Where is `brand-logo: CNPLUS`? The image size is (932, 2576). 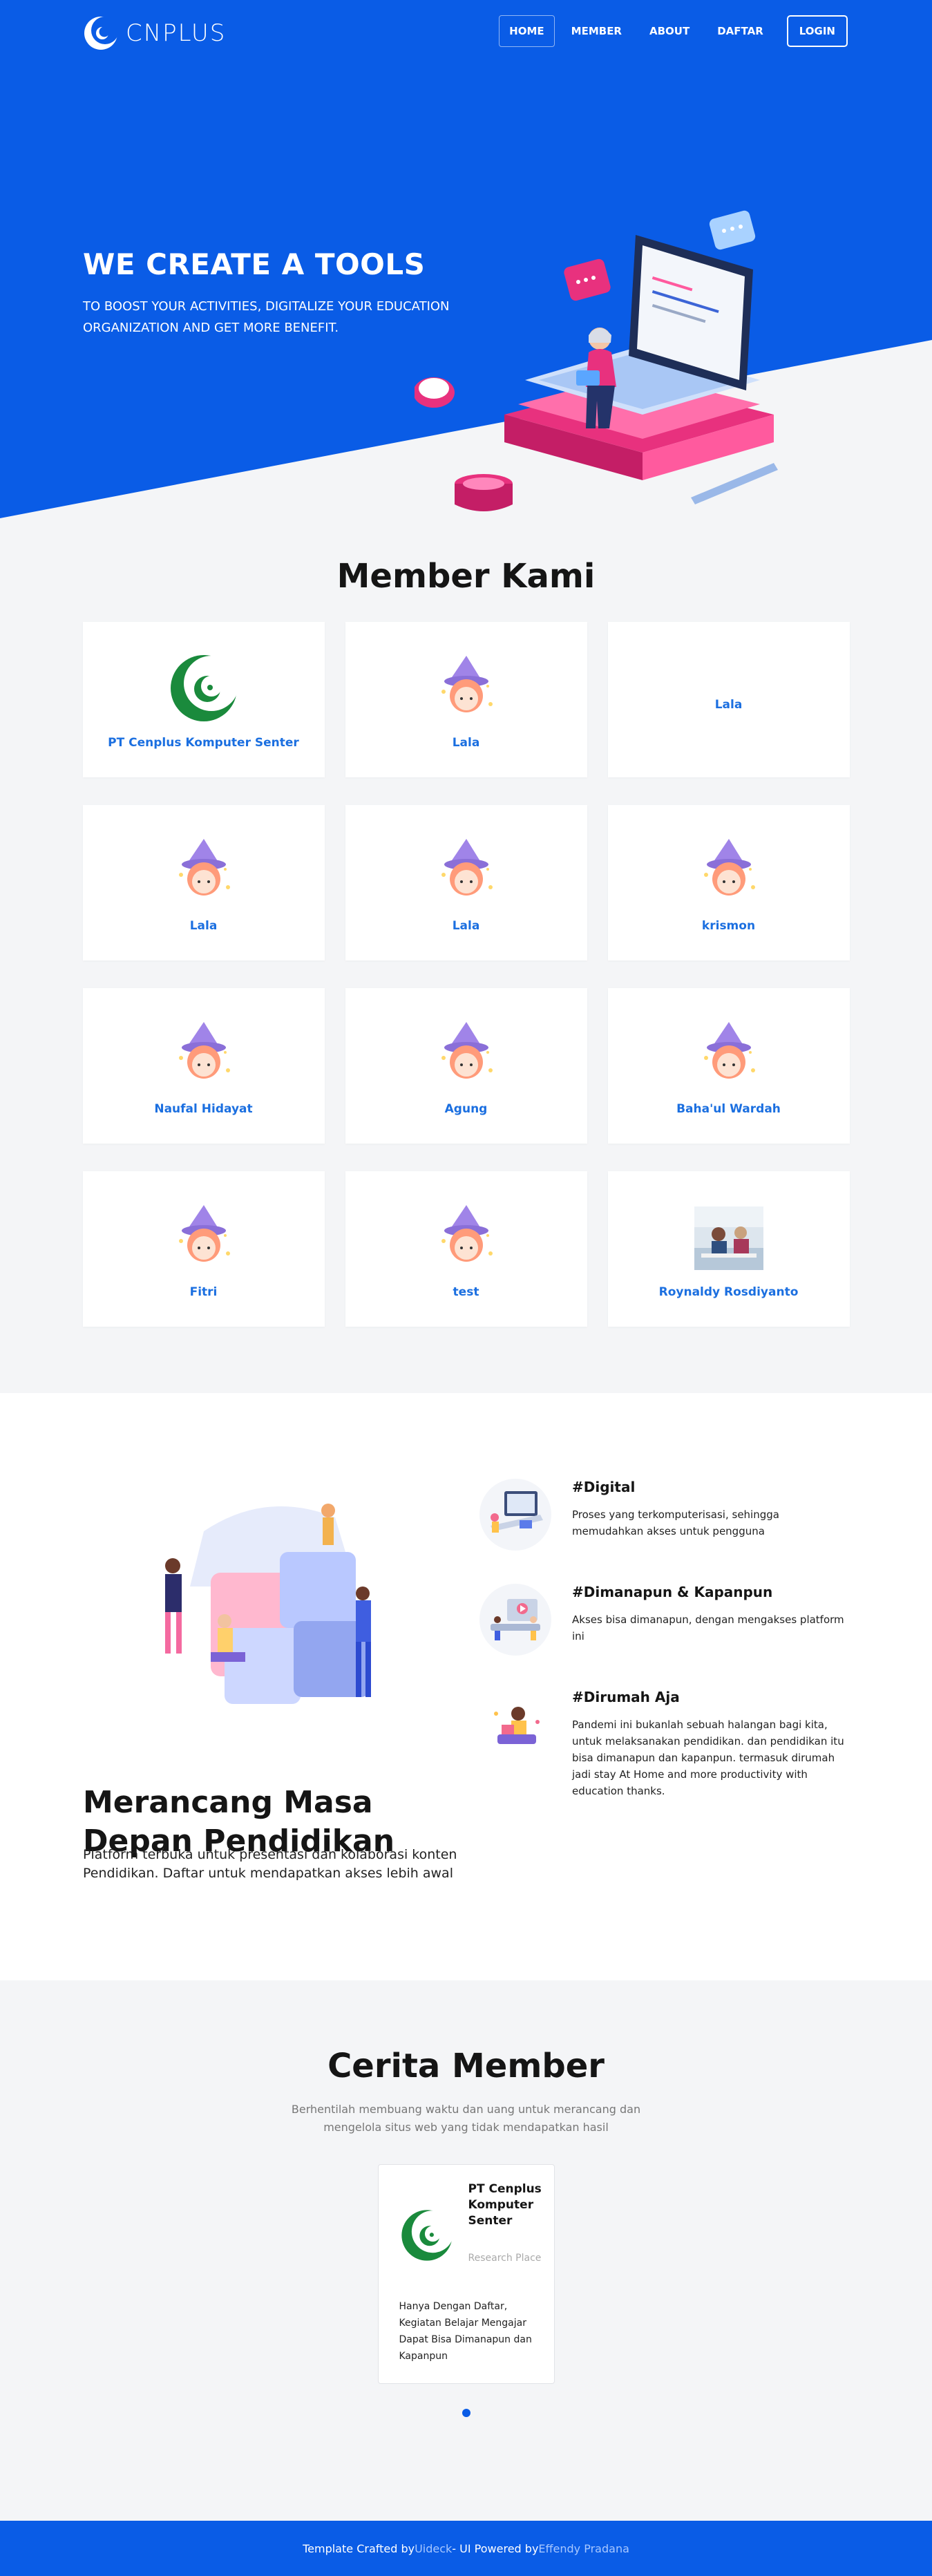 brand-logo: CNPLUS is located at coordinates (155, 33).